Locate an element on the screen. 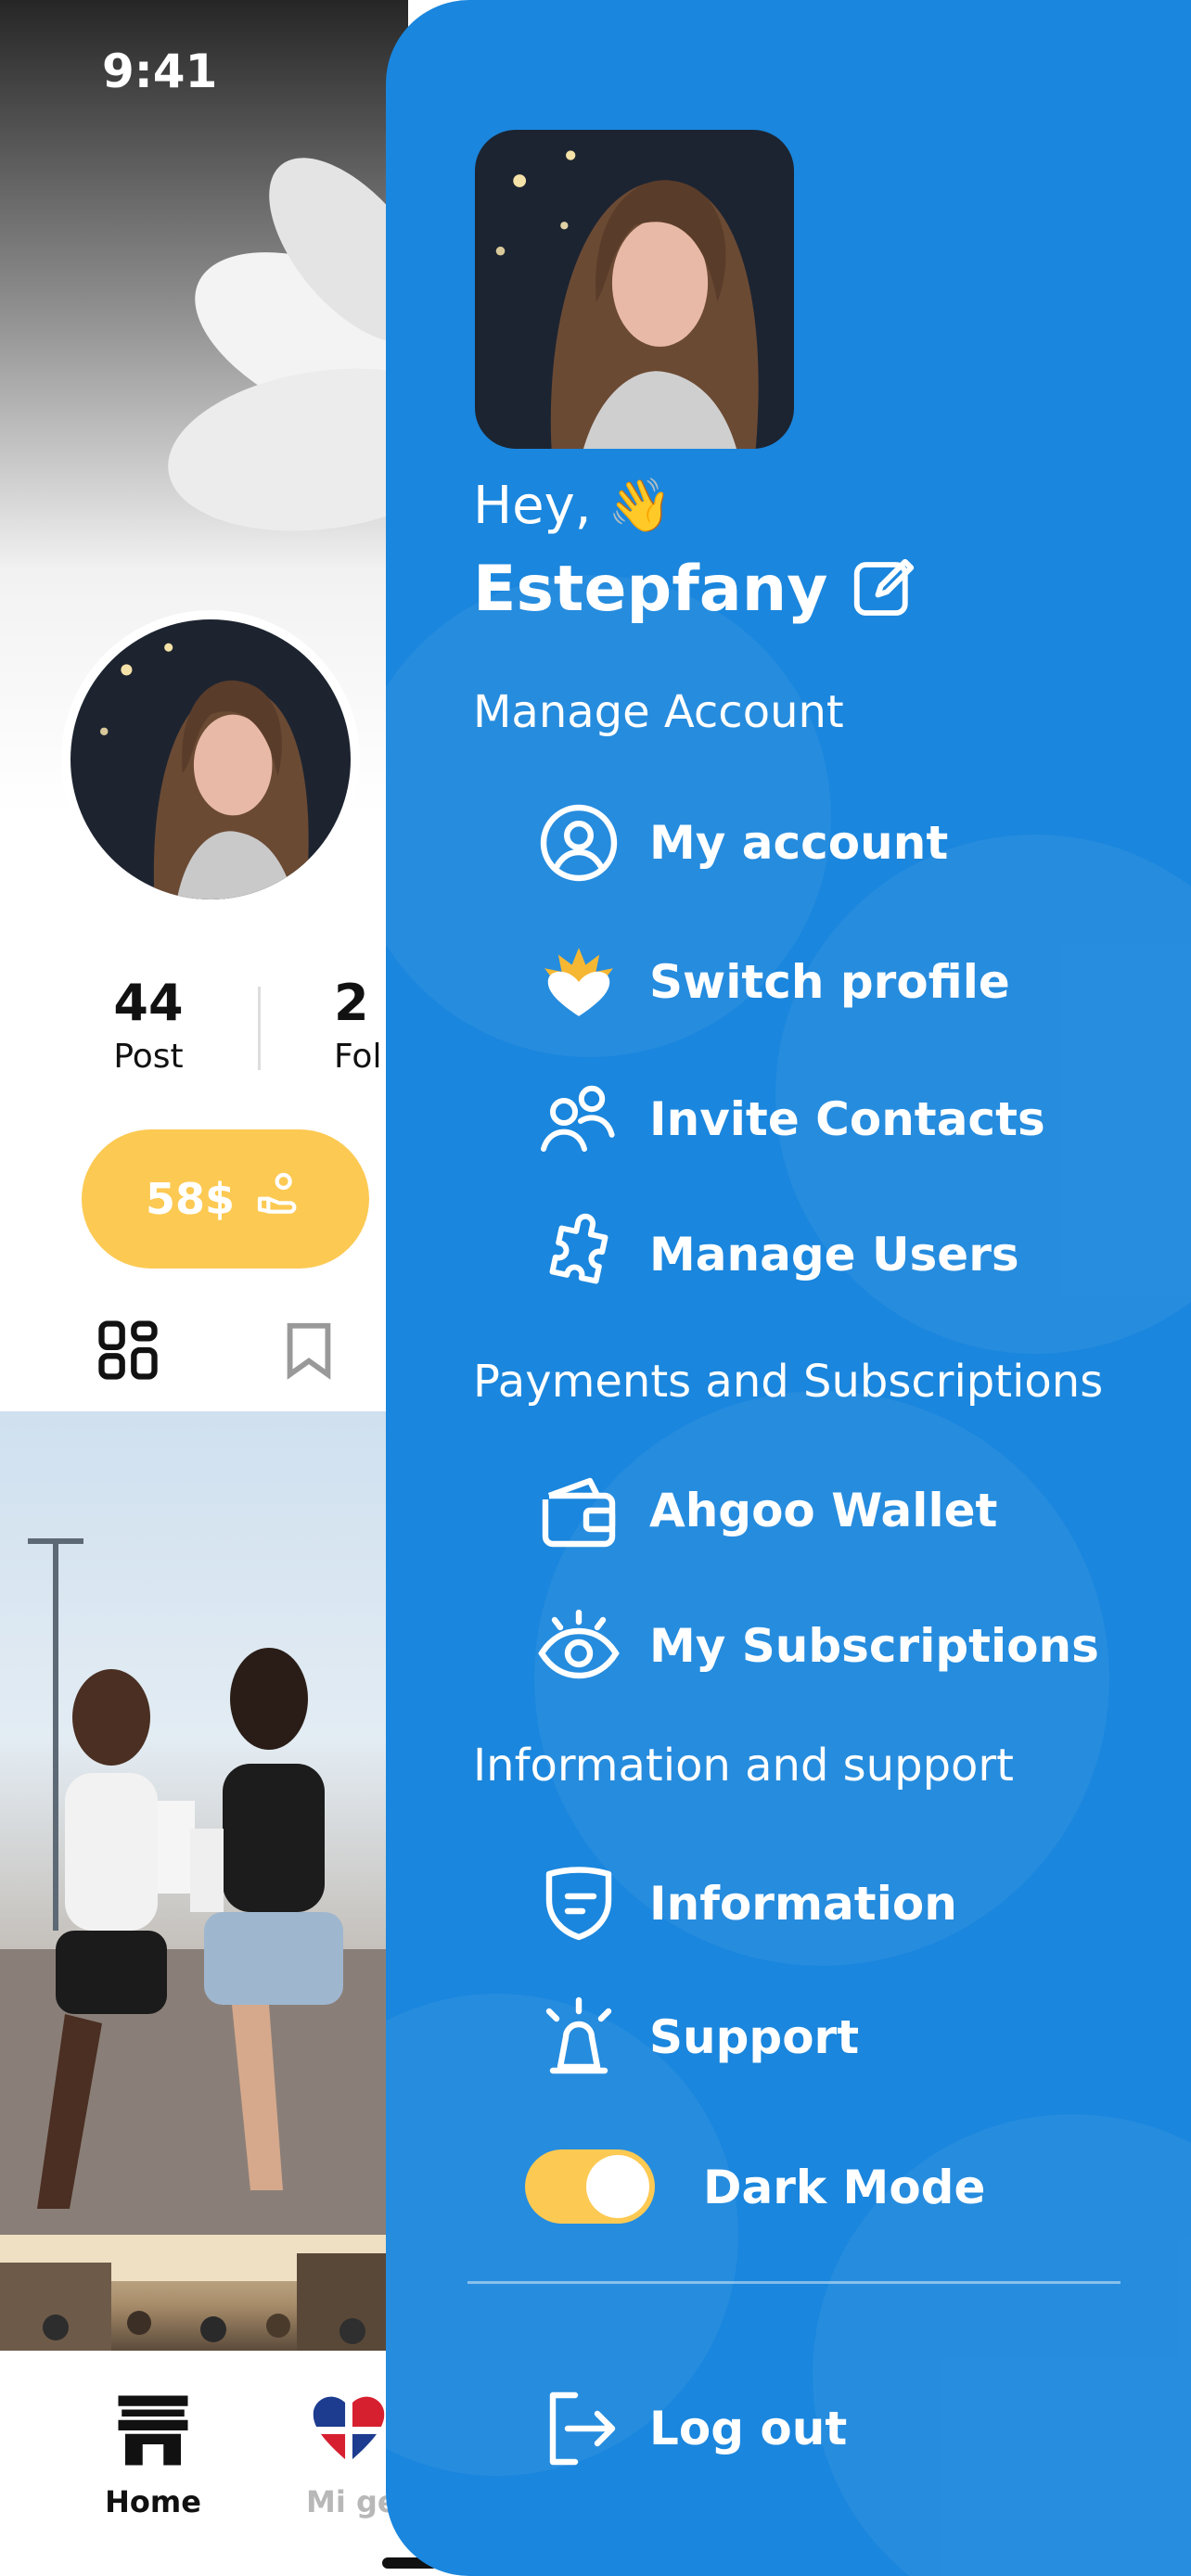 The image size is (1191, 2576). eye-icon is located at coordinates (578, 1645).